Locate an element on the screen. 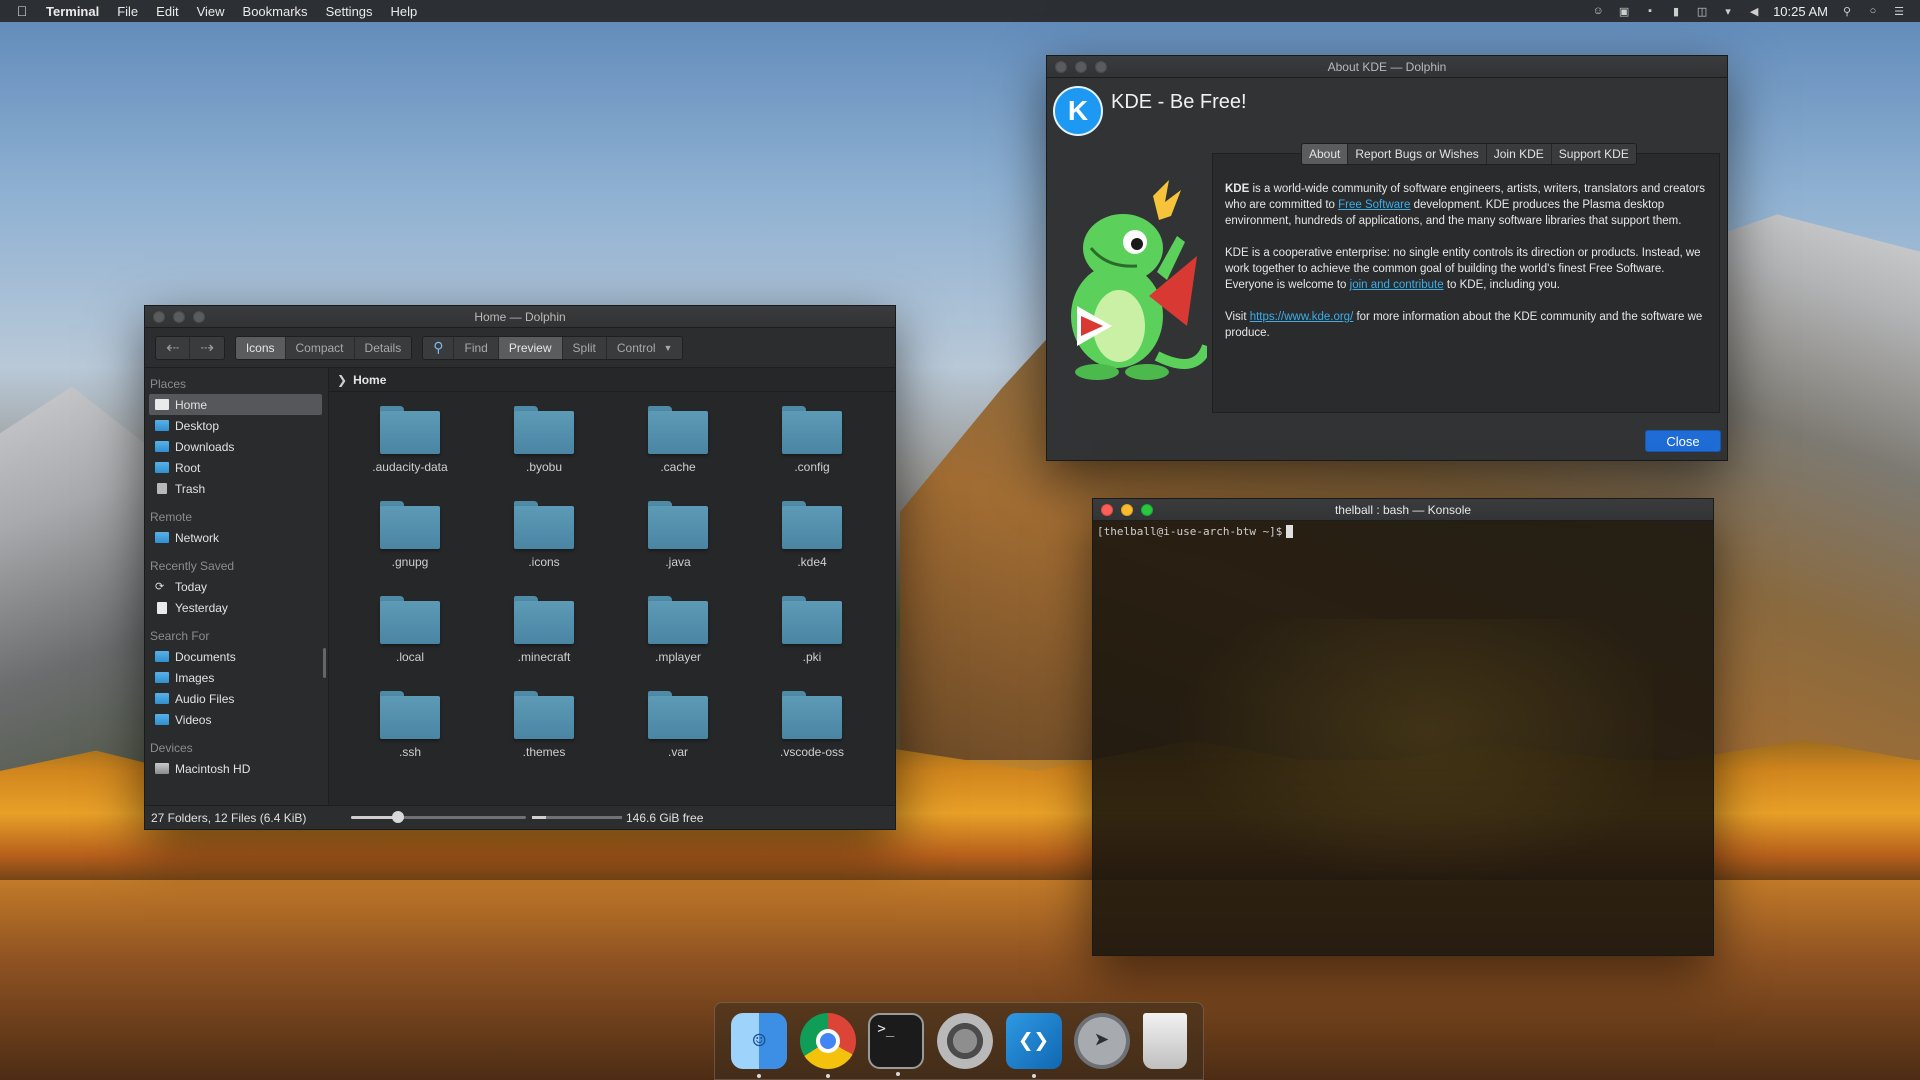 The image size is (1920, 1080). places-item-desktop: Desktop is located at coordinates (235, 425).